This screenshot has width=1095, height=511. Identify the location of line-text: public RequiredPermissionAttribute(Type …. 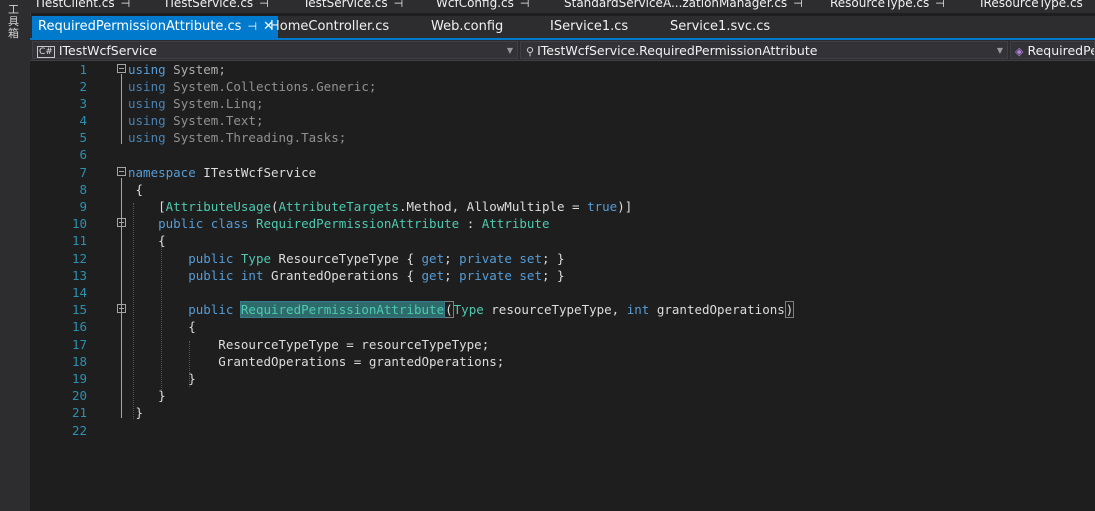
(491, 309).